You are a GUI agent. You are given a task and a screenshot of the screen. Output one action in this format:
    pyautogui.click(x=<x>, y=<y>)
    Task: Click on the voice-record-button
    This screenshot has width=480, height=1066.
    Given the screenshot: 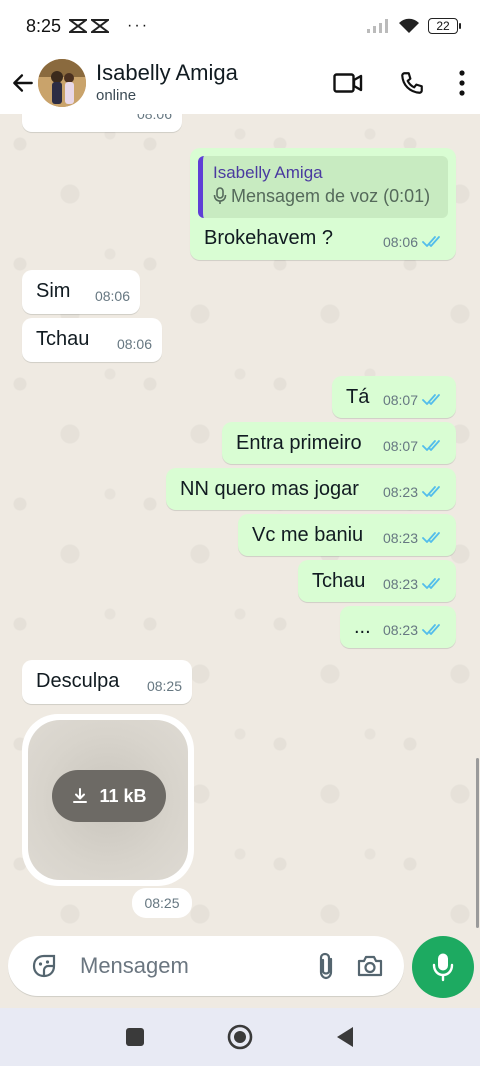 What is the action you would take?
    pyautogui.click(x=443, y=967)
    